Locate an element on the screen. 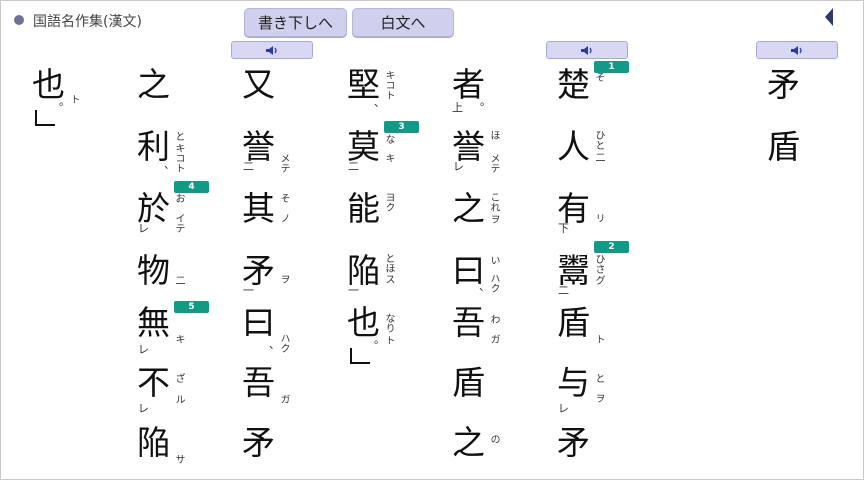 The width and height of the screenshot is (864, 480). furigana: これ is located at coordinates (493, 202).